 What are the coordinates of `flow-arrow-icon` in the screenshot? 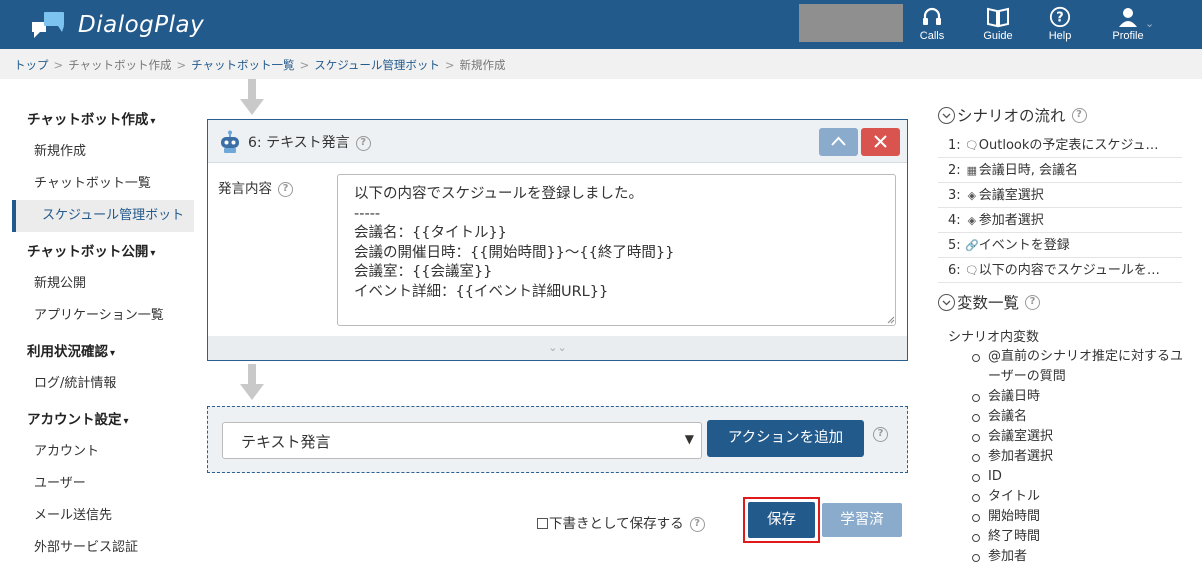 It's located at (252, 382).